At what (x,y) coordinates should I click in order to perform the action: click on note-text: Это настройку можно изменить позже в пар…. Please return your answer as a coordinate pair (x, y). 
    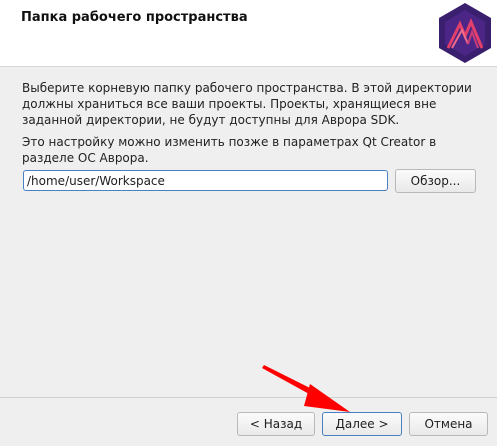
    Looking at the image, I should click on (229, 150).